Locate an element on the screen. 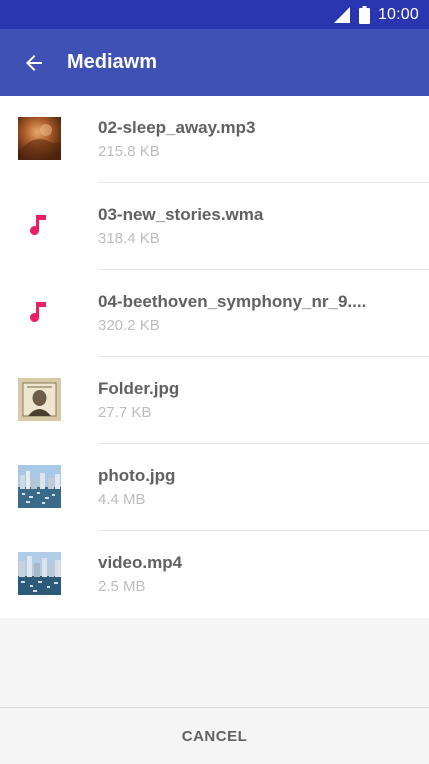 This screenshot has width=429, height=764. file-name: video.mp4 is located at coordinates (140, 562).